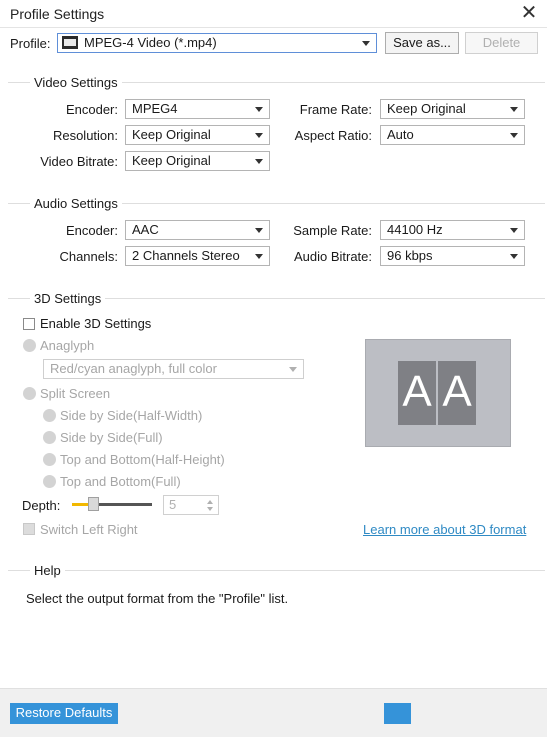 This screenshot has width=547, height=737. I want to click on video-bitrate-select: Keep Original, so click(197, 161).